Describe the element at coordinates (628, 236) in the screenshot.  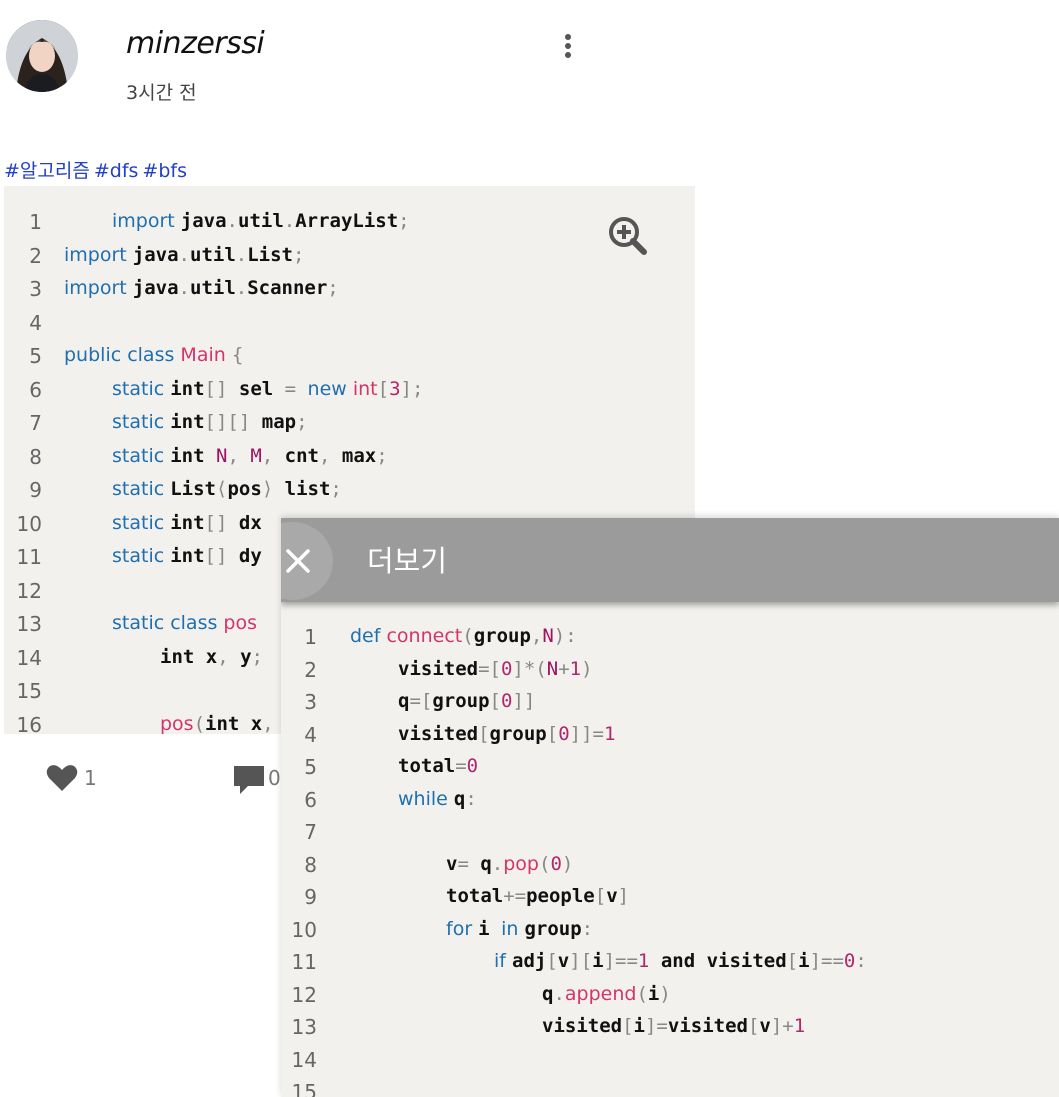
I see `zoom-in-icon` at that location.